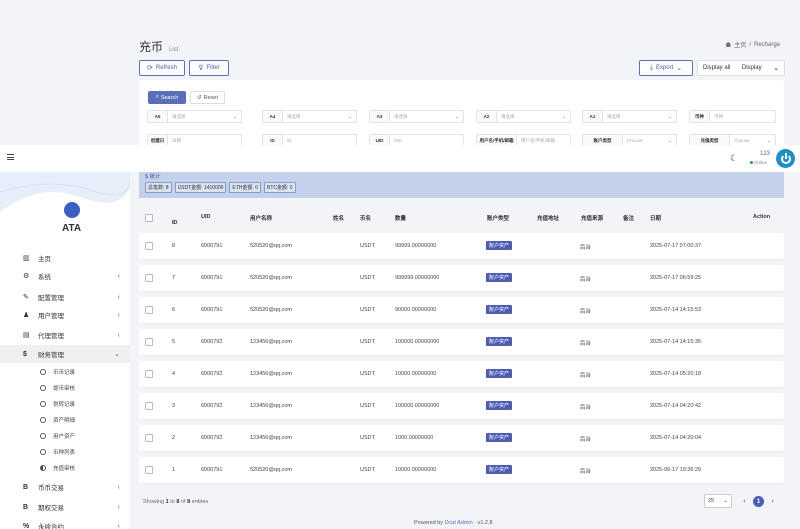 This screenshot has height=529, width=800. I want to click on sidebar-subitem-1: 提币审核, so click(65, 388).